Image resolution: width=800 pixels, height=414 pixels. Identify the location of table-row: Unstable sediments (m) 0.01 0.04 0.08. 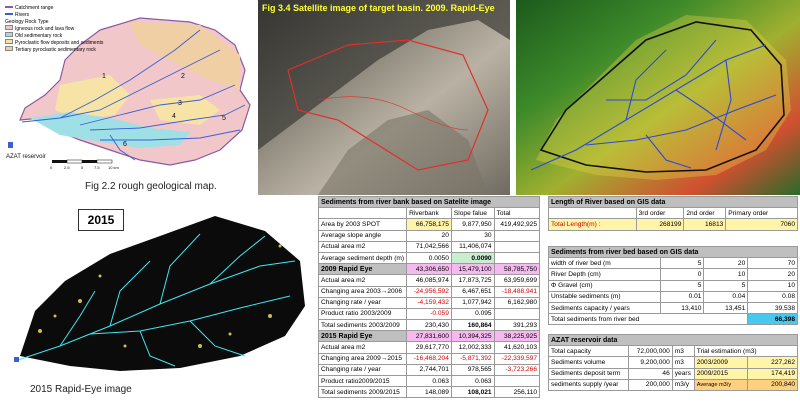
(673, 296).